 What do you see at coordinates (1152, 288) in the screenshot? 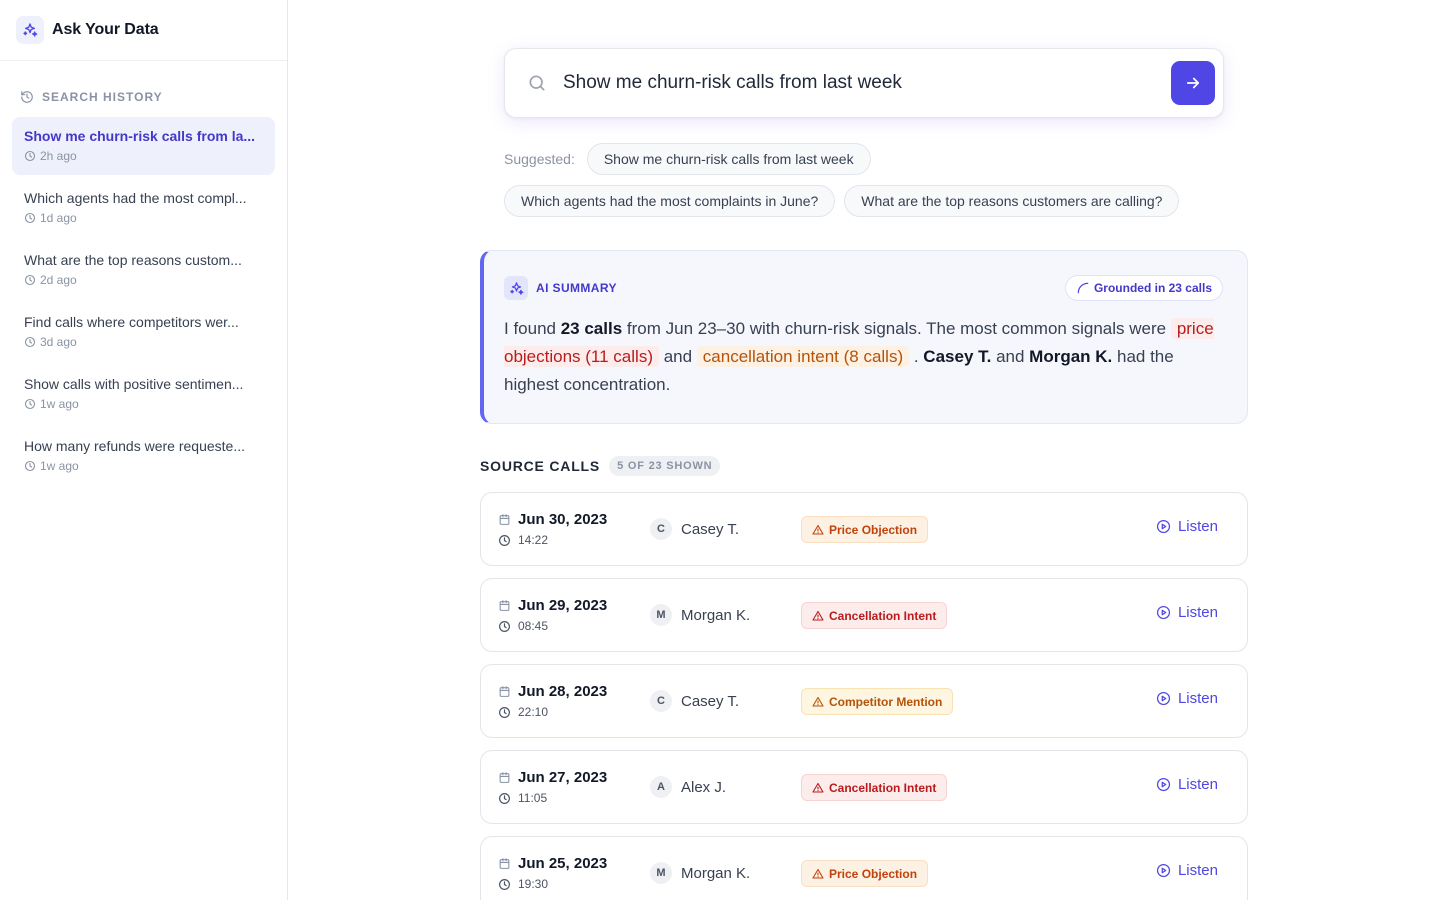
I see `grounded-text: Grounded in 23 calls` at bounding box center [1152, 288].